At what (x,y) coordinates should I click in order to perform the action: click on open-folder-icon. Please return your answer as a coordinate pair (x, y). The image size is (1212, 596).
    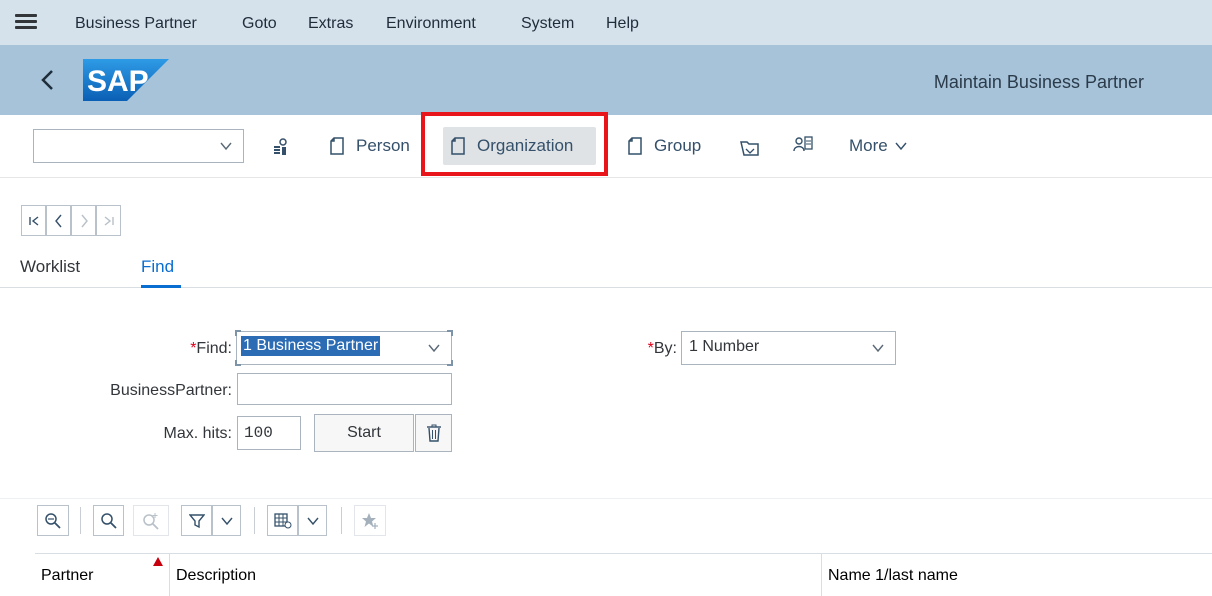
    Looking at the image, I should click on (750, 148).